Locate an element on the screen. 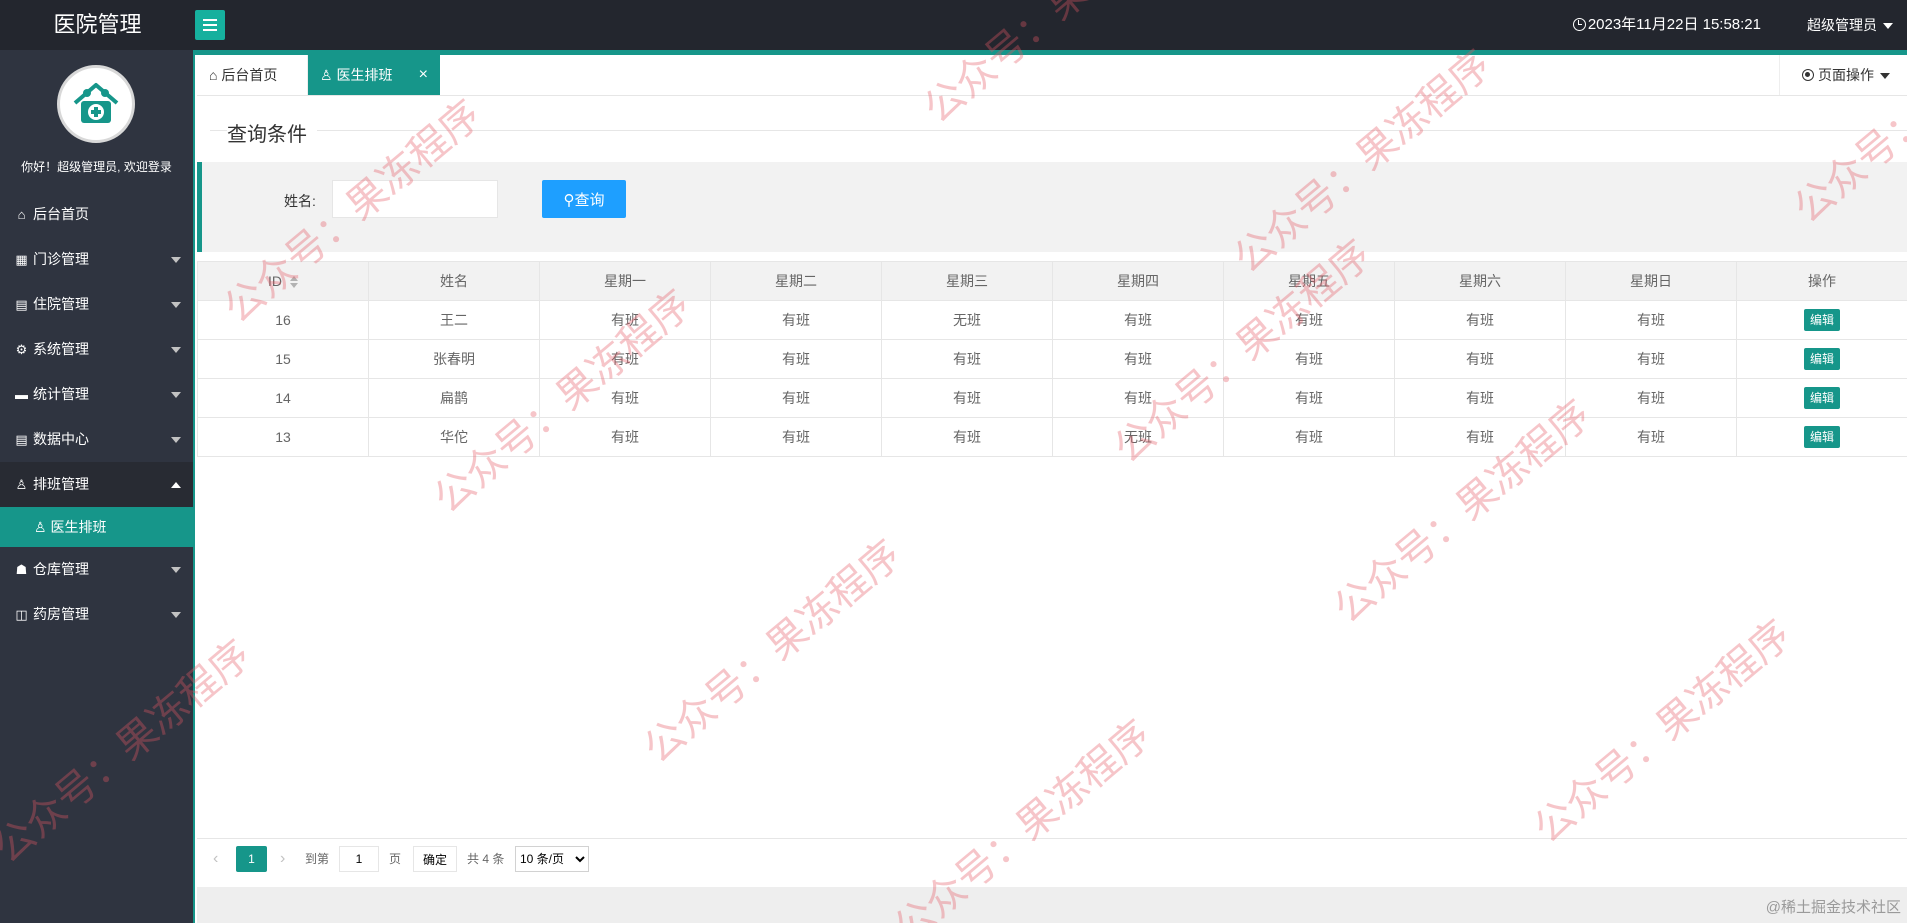 The height and width of the screenshot is (923, 1907). sidebar-item-outpatient: ▦ 门诊管理 is located at coordinates (96, 259).